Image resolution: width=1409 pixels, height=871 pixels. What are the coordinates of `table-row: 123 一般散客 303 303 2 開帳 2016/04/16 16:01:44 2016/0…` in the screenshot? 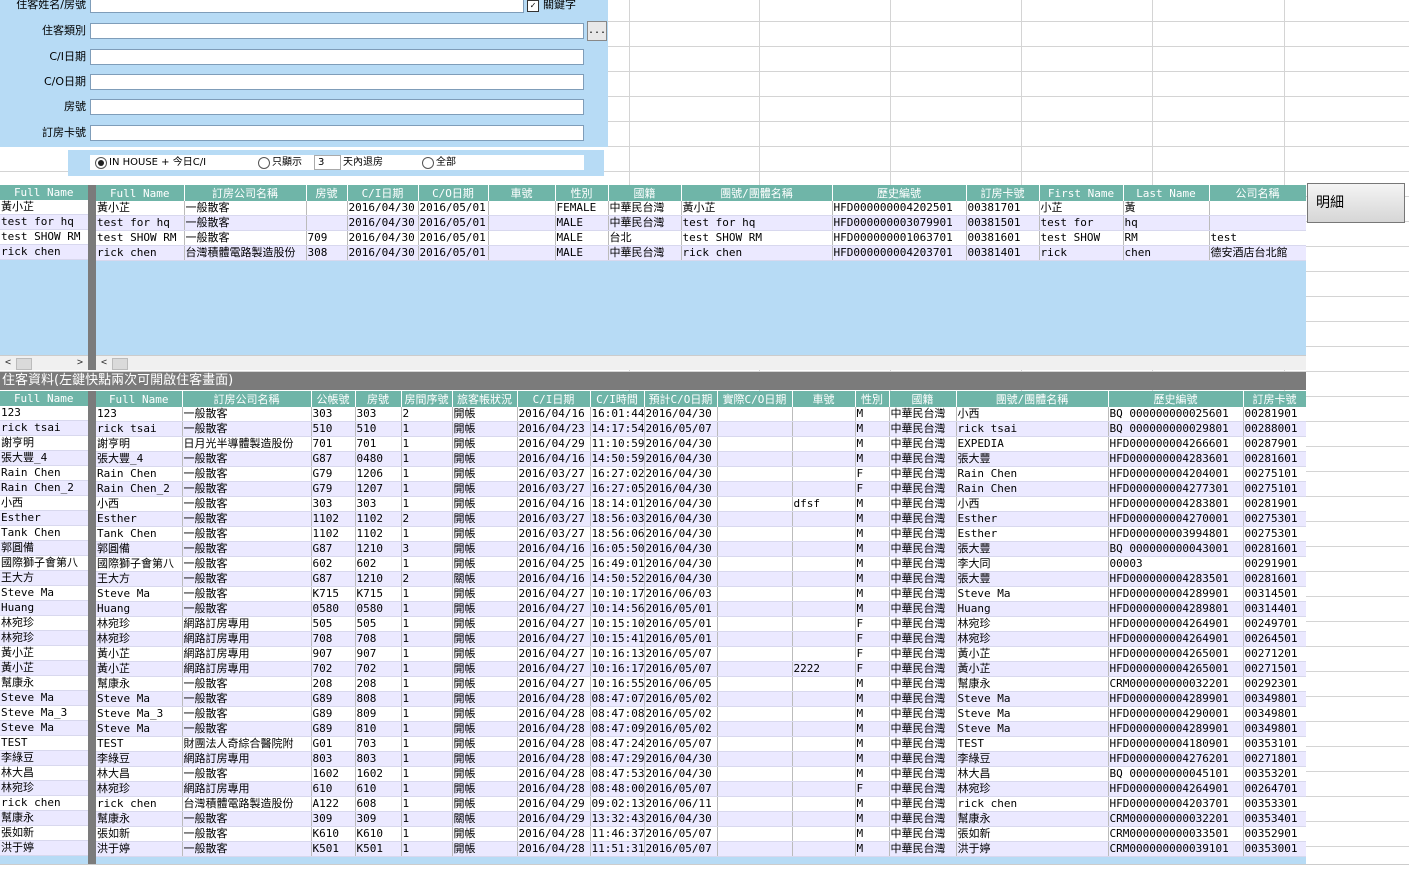 It's located at (701, 414).